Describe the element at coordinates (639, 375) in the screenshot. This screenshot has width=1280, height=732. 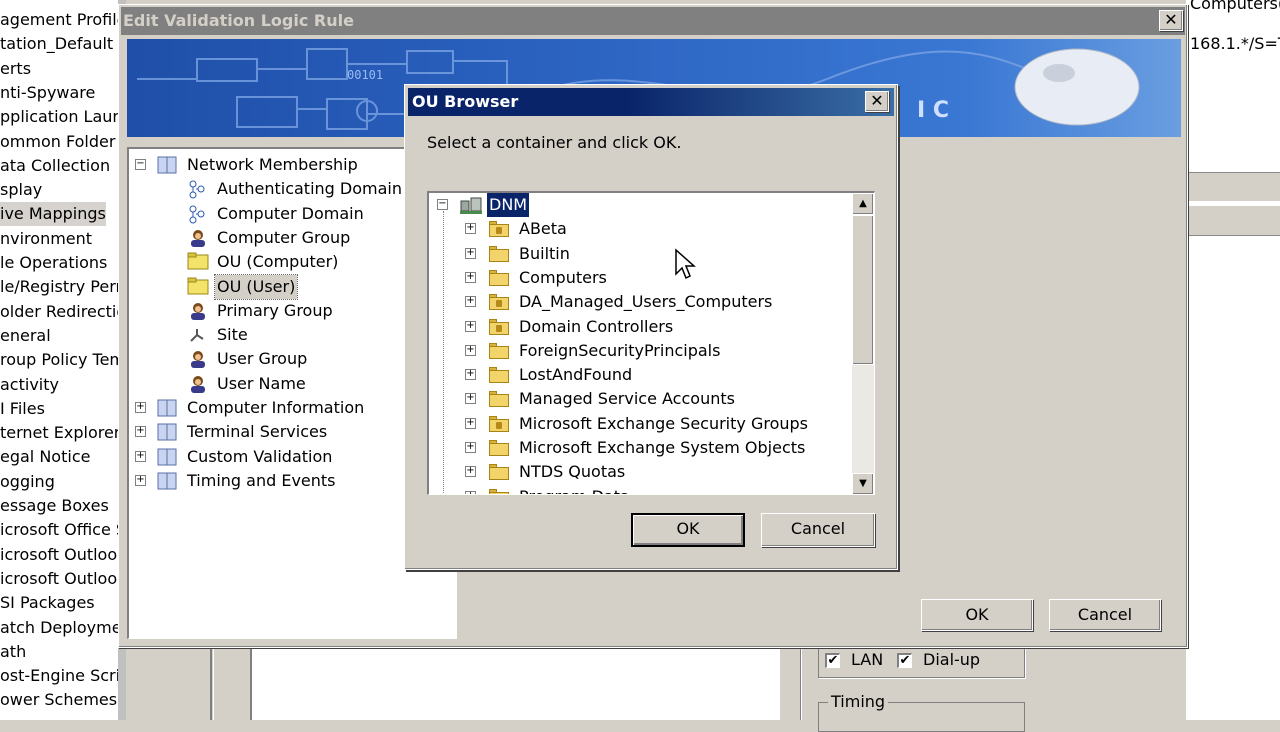
I see `ou-tree-item: + LostAndFound` at that location.